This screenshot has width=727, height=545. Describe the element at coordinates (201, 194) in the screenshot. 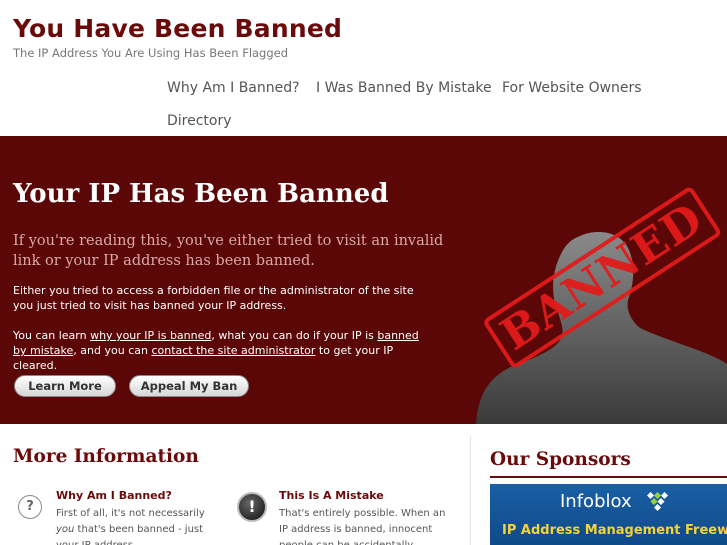

I see `hero-title: Your IP Has Been Banned` at that location.